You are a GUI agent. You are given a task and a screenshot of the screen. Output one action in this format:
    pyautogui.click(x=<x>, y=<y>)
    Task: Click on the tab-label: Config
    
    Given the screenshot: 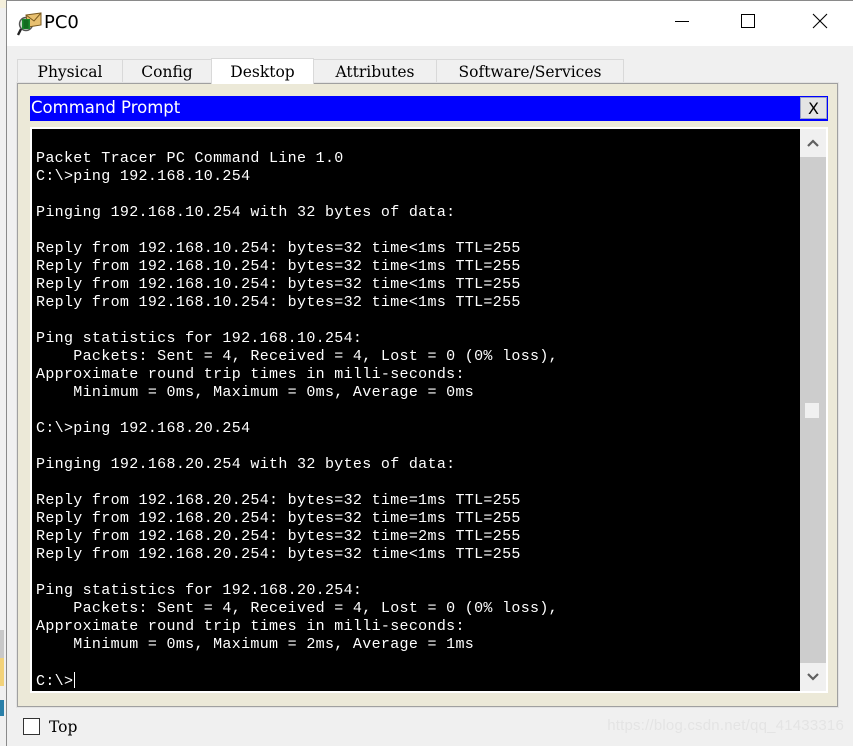 What is the action you would take?
    pyautogui.click(x=167, y=71)
    